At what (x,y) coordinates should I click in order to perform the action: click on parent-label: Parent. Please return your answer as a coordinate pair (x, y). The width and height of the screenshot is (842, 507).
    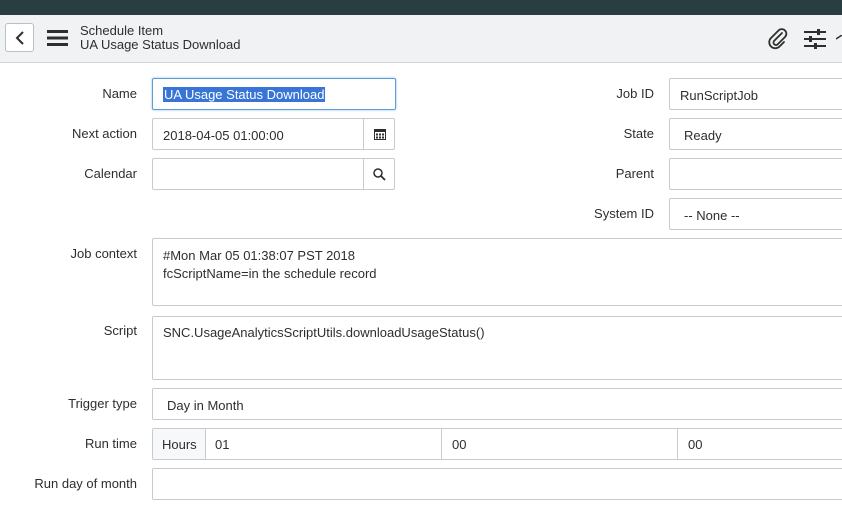
    Looking at the image, I should click on (634, 173).